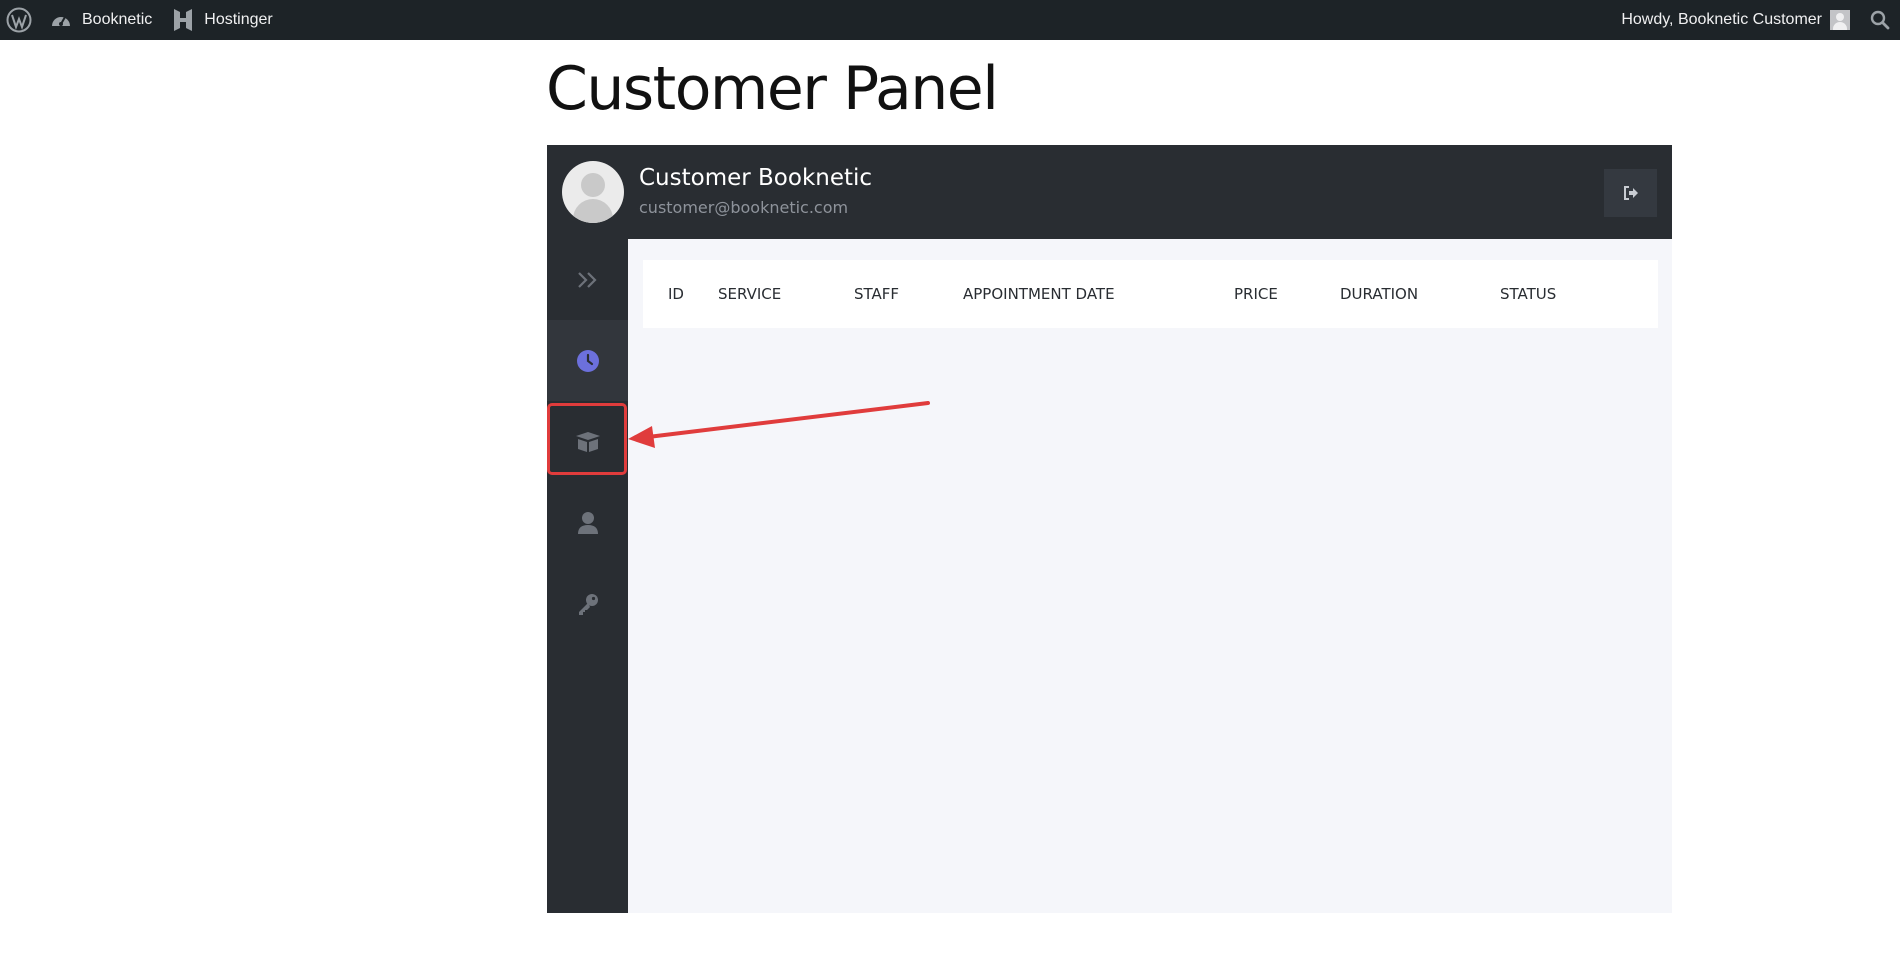  What do you see at coordinates (877, 294) in the screenshot?
I see `column-header-staff: STAFF` at bounding box center [877, 294].